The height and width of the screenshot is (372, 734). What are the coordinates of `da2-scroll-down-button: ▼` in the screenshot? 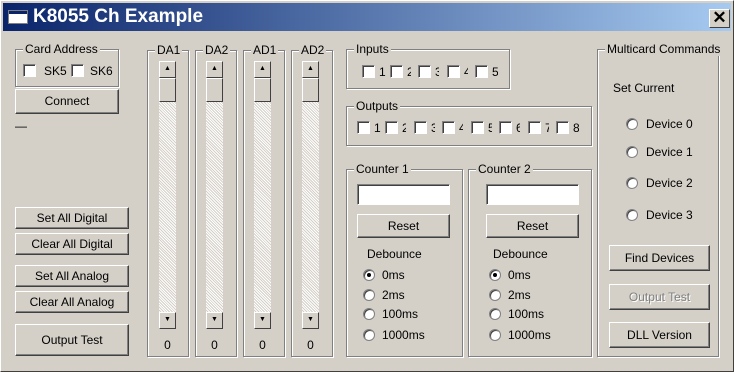 It's located at (214, 320).